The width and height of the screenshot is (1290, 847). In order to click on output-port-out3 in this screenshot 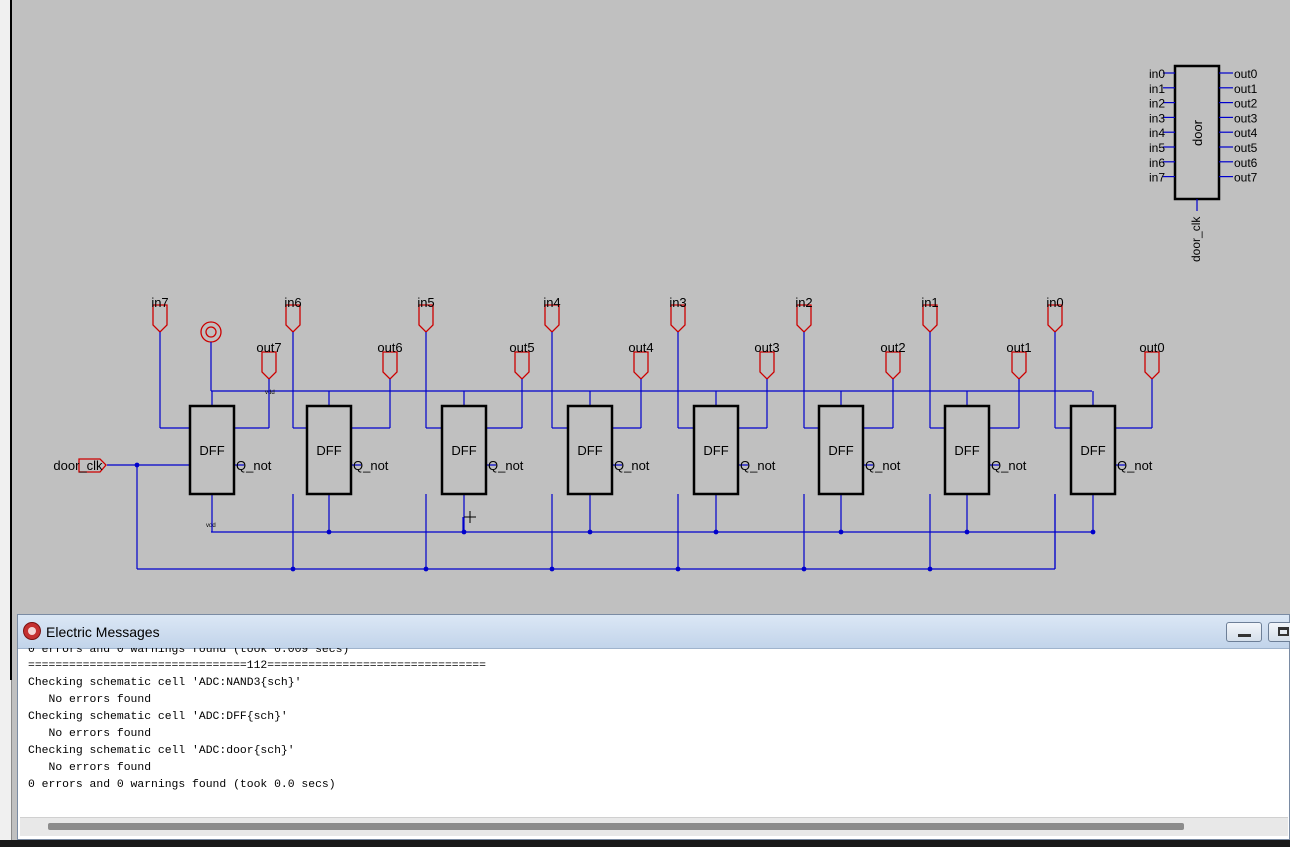, I will do `click(767, 365)`.